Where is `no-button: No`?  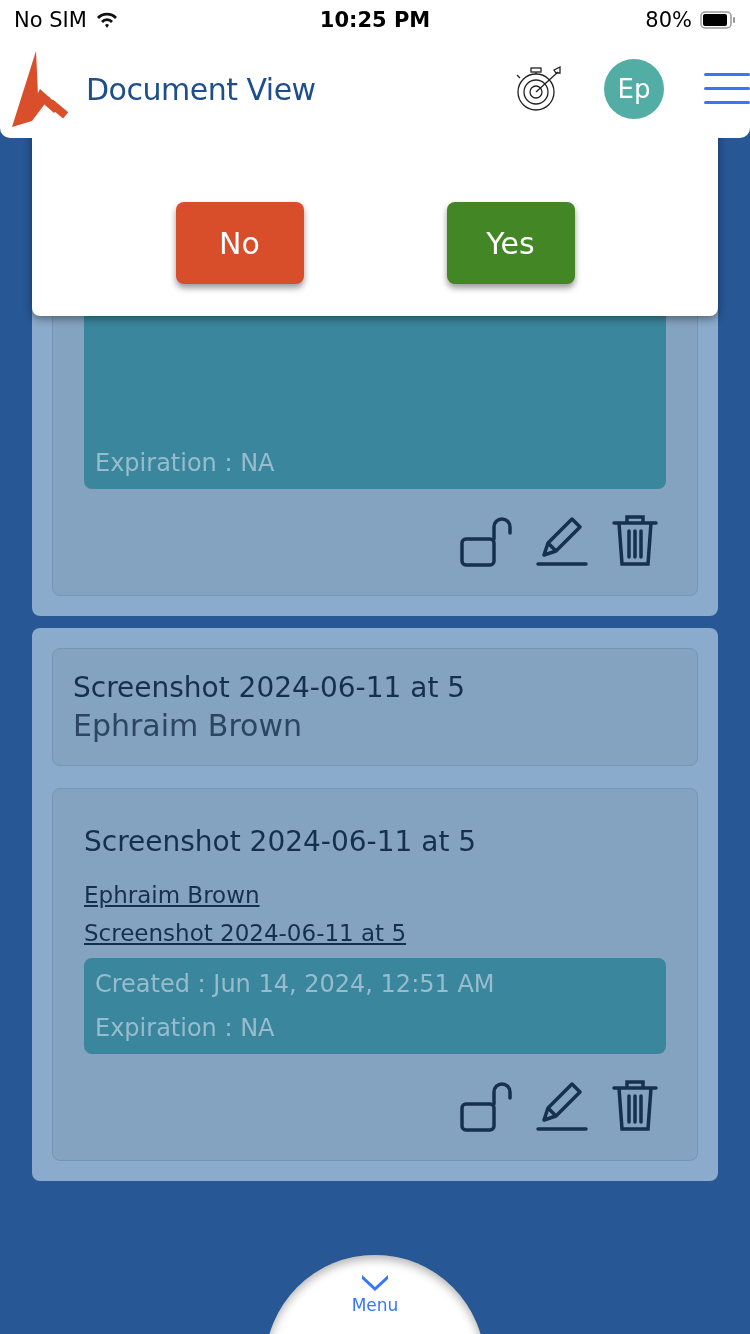 no-button: No is located at coordinates (239, 243).